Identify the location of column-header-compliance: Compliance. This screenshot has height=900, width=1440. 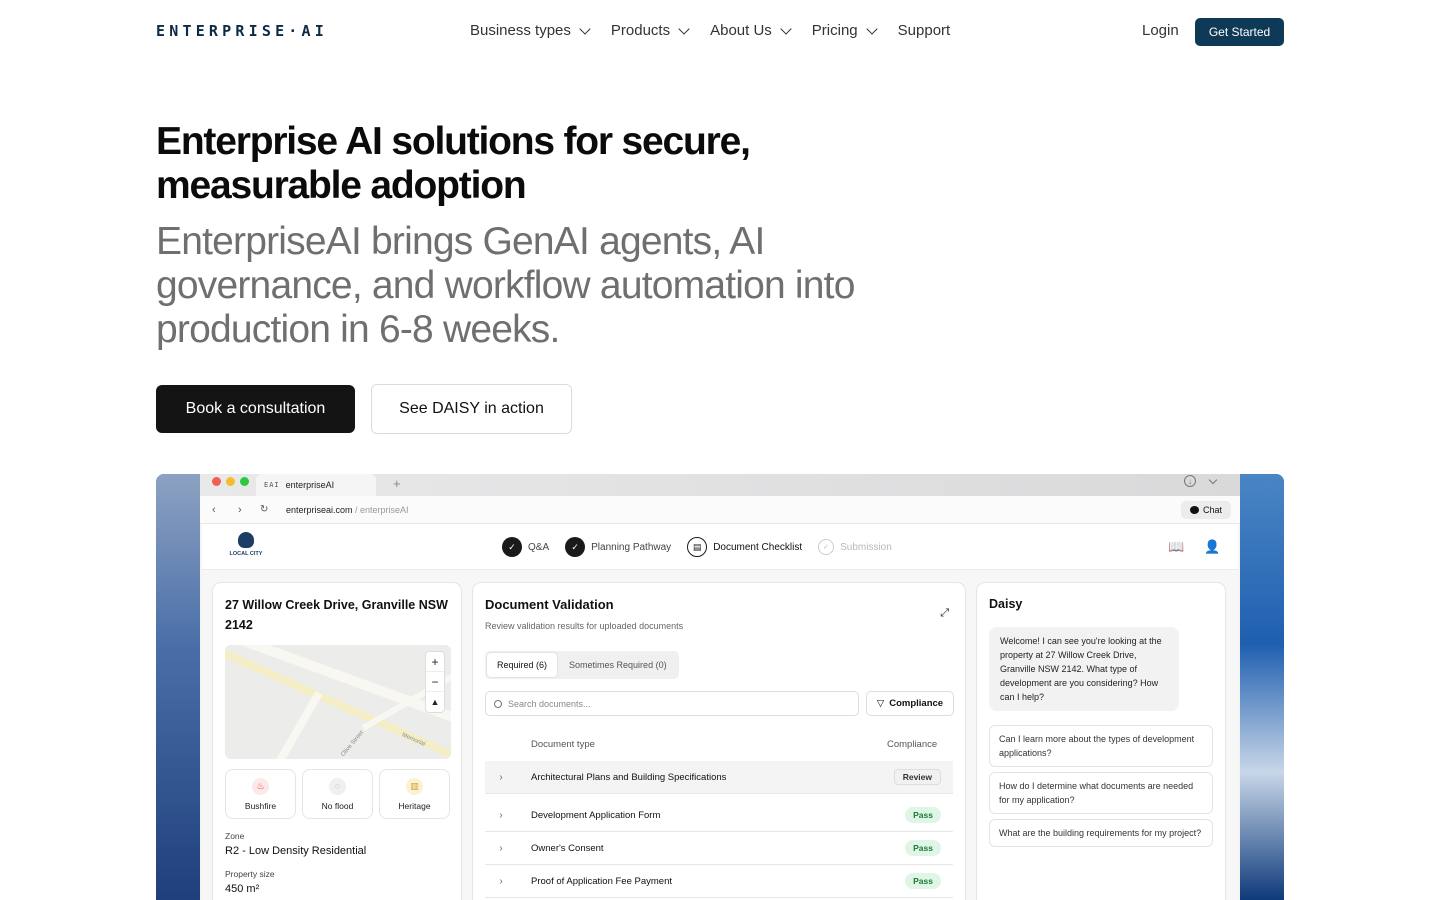
(912, 744).